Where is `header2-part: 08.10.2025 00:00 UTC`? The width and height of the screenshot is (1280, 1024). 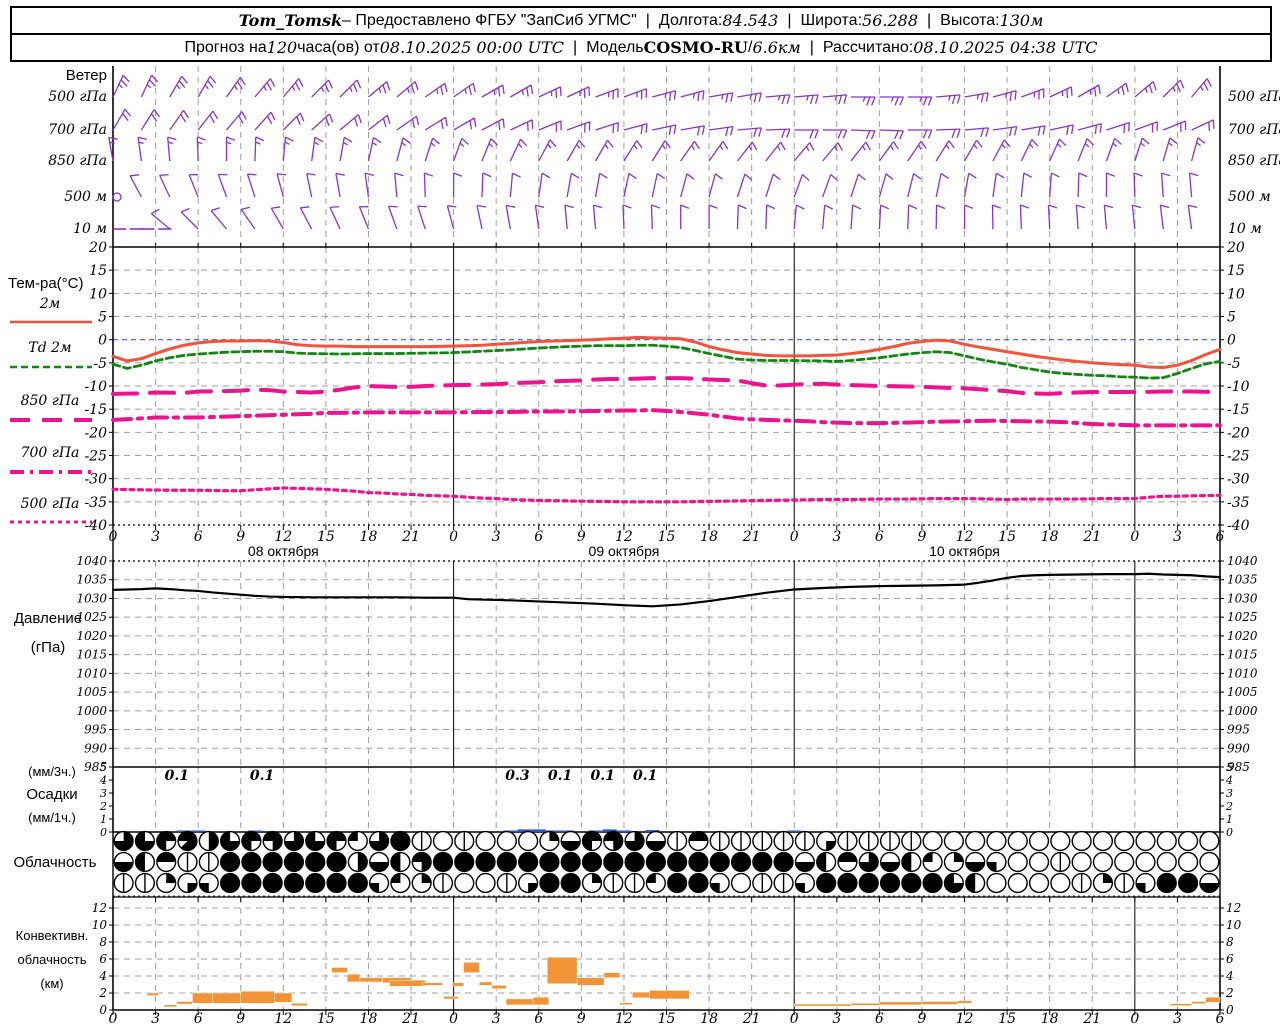
header2-part: 08.10.2025 00:00 UTC is located at coordinates (472, 47).